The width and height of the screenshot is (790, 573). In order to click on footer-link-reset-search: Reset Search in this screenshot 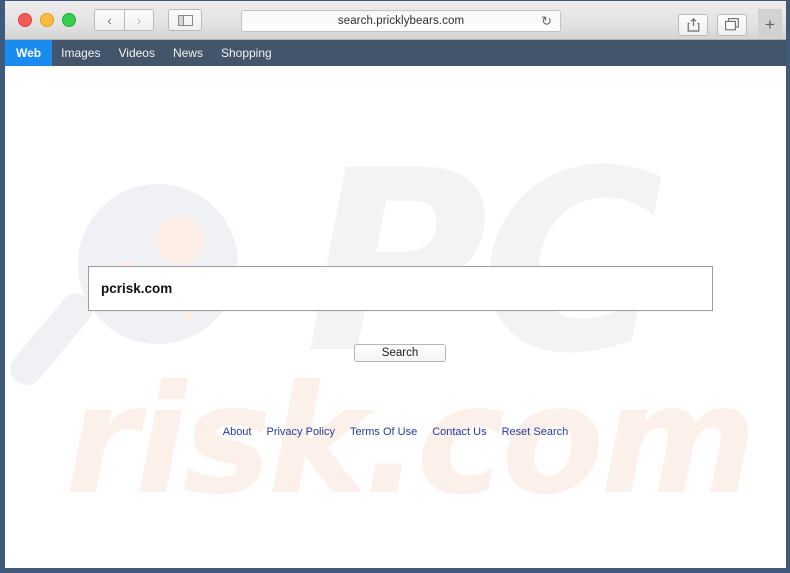, I will do `click(535, 432)`.